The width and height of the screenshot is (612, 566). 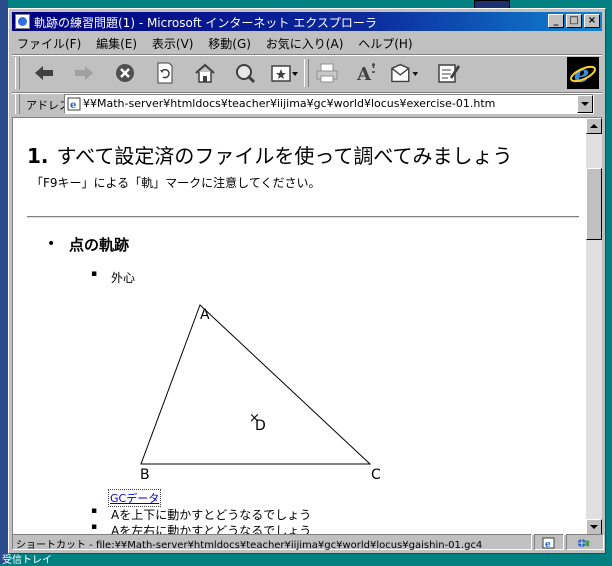 I want to click on maximize-button: □, so click(x=574, y=21).